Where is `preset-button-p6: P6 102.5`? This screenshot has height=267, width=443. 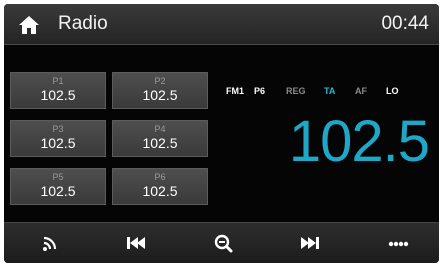 preset-button-p6: P6 102.5 is located at coordinates (160, 186).